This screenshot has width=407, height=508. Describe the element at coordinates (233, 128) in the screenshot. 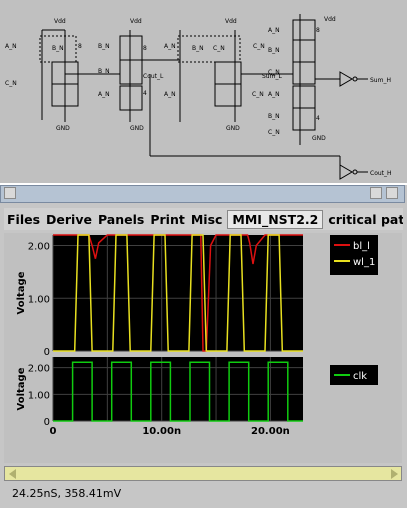

I see `gnd-label-3: GND` at that location.